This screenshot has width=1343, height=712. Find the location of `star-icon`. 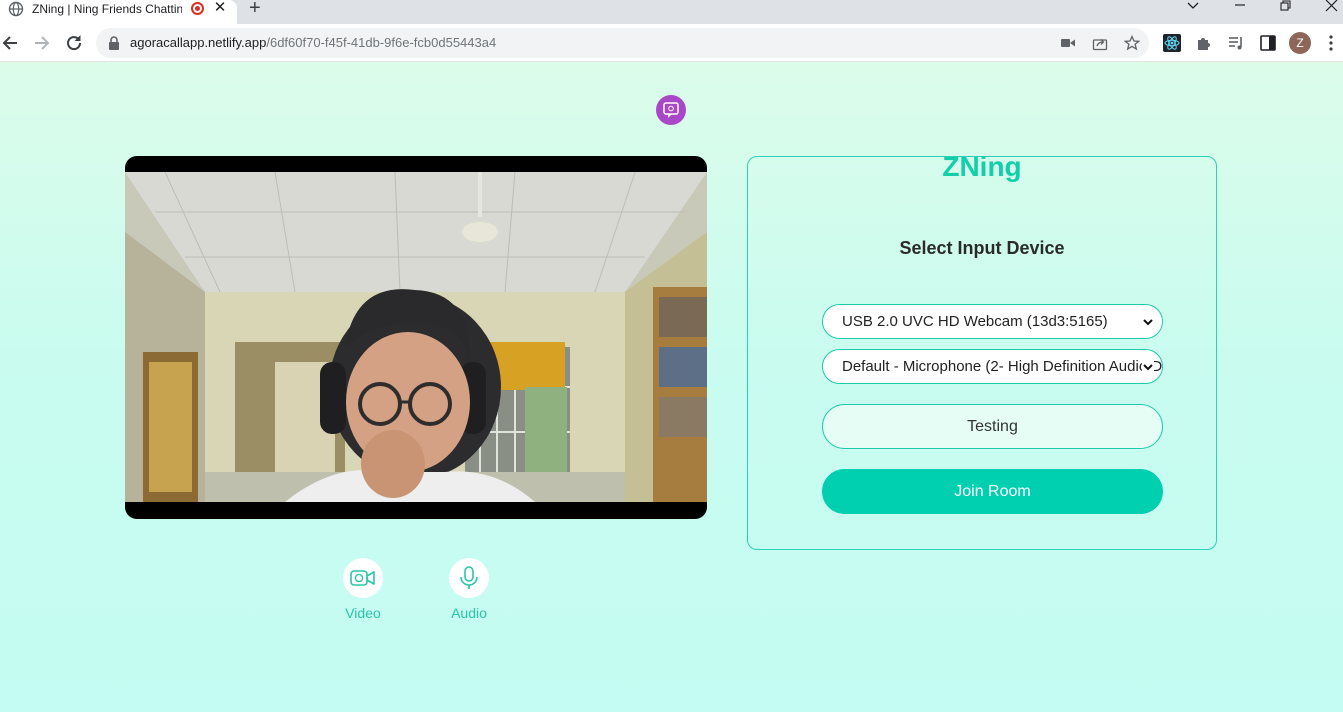

star-icon is located at coordinates (1132, 43).